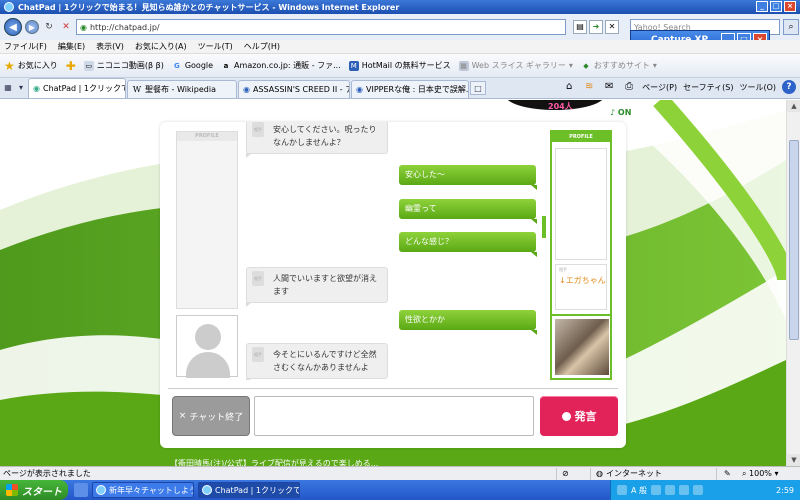 The width and height of the screenshot is (800, 500). What do you see at coordinates (727, 473) in the screenshot?
I see `pin-icon: ✎` at bounding box center [727, 473].